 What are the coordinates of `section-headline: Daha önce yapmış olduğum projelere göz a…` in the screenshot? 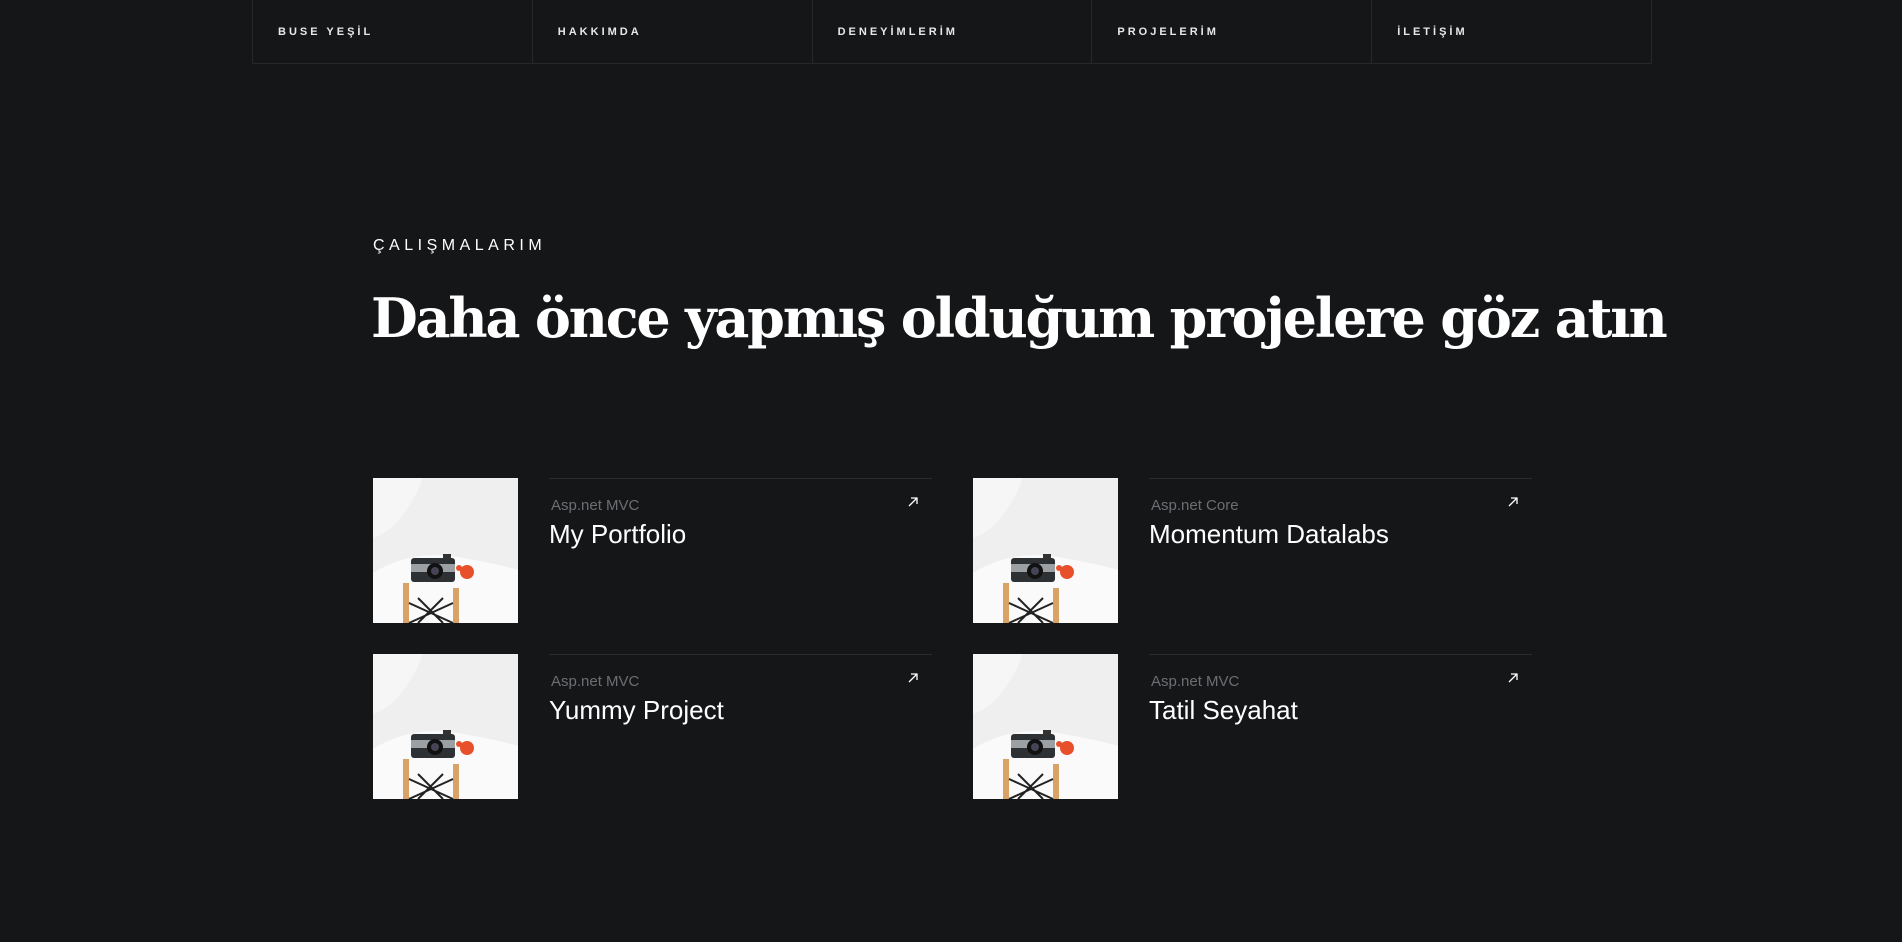 It's located at (1019, 318).